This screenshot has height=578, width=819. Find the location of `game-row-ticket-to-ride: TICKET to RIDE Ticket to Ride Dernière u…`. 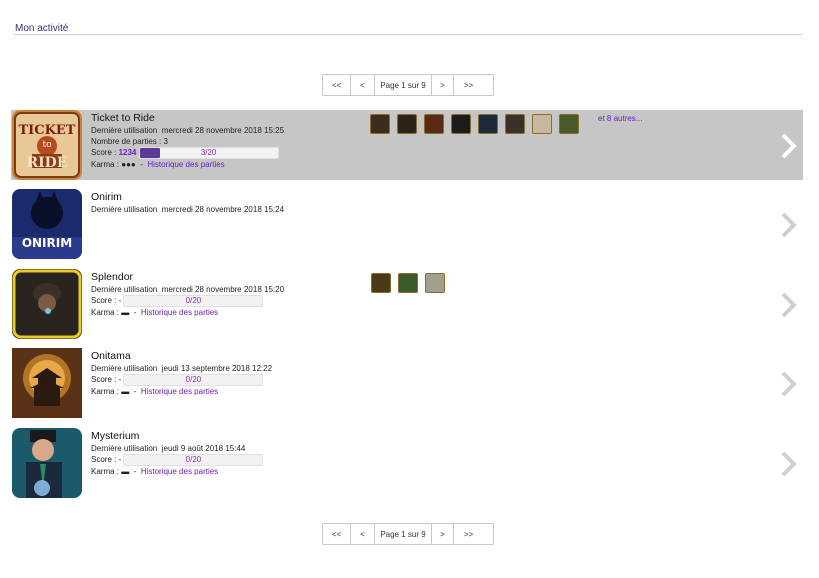

game-row-ticket-to-ride: TICKET to RIDE Ticket to Ride Dernière u… is located at coordinates (407, 145).